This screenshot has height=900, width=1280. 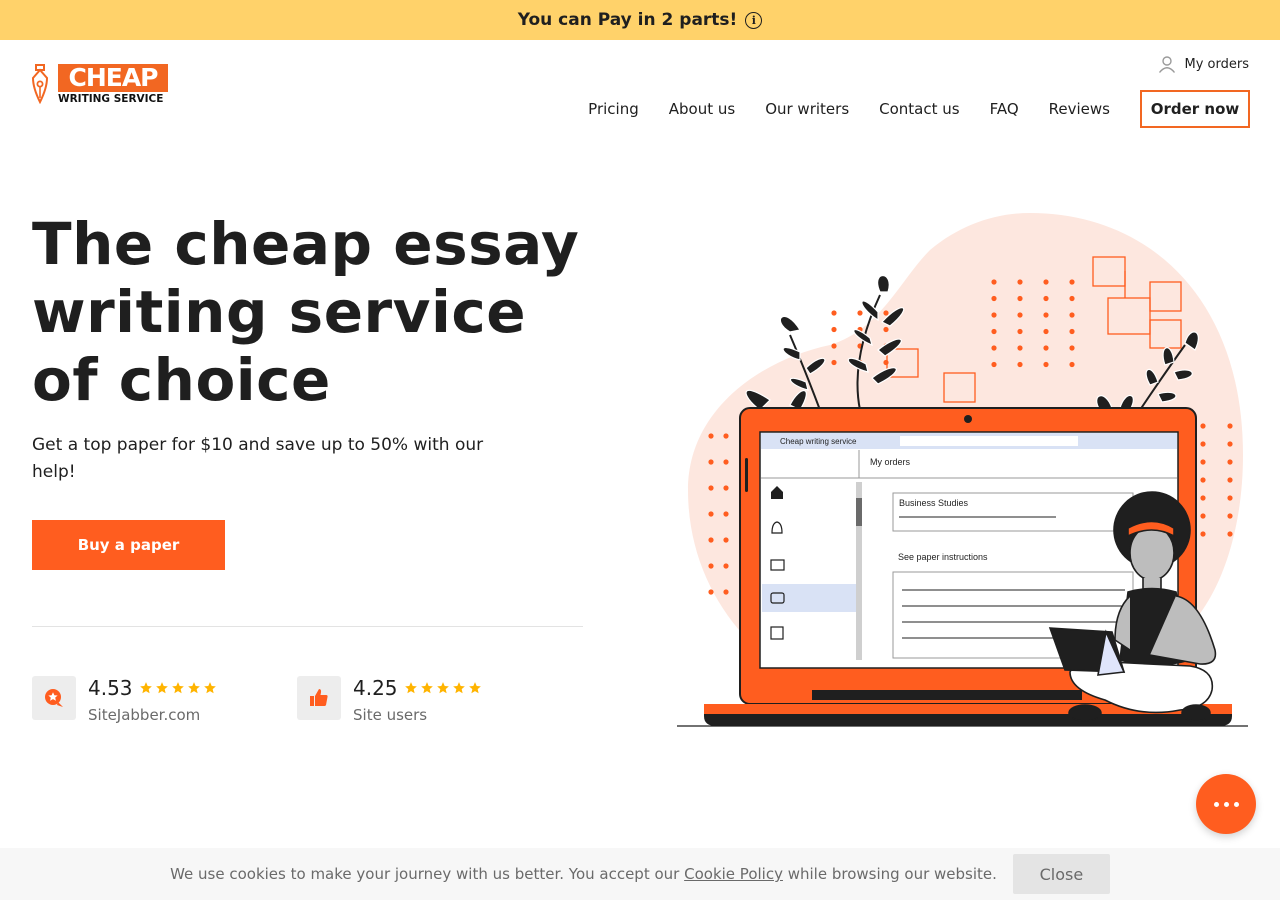 I want to click on nav-contact-us: Contact us, so click(x=919, y=109).